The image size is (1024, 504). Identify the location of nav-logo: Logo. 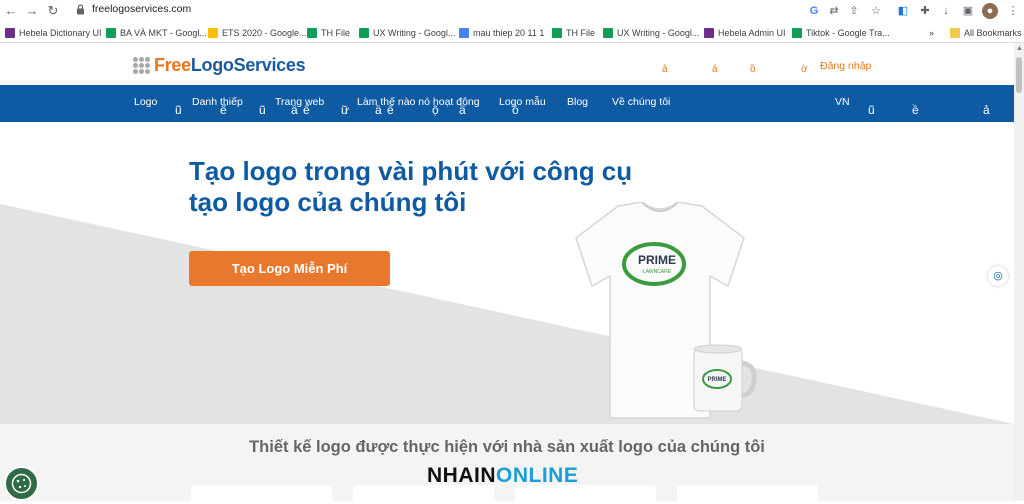
(145, 102).